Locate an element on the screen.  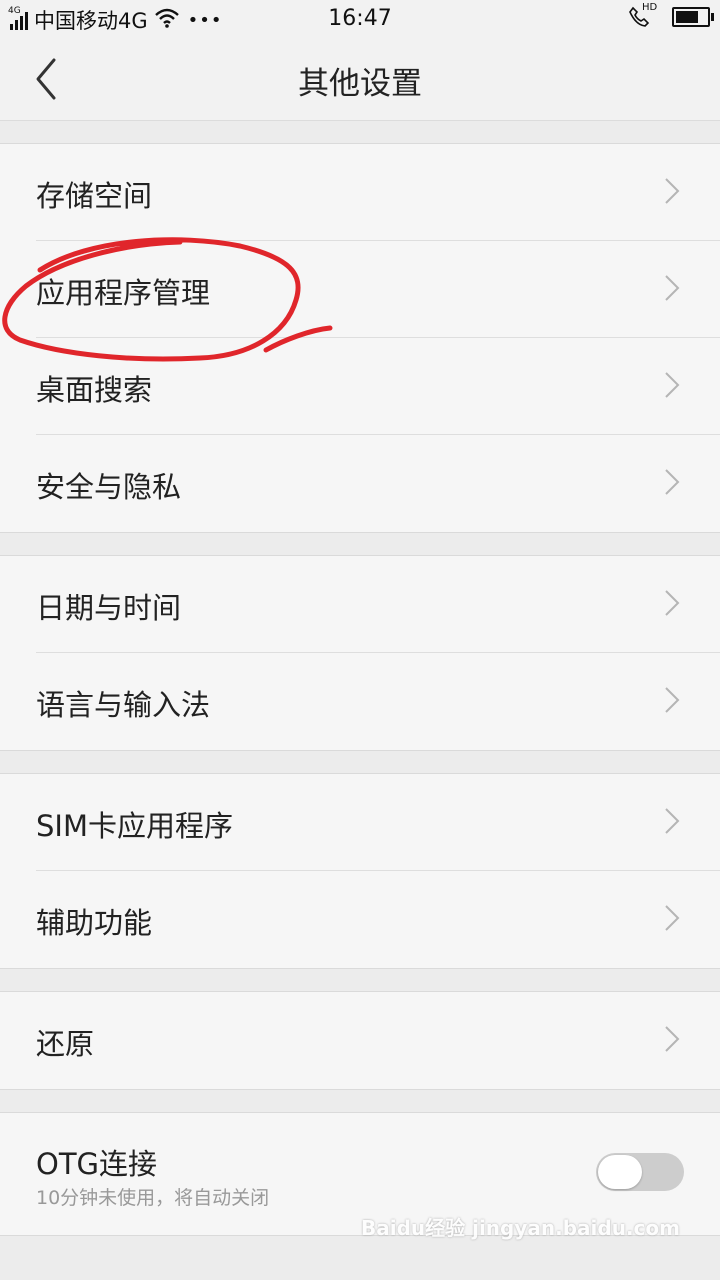
app-header: 其他设置 is located at coordinates (360, 79).